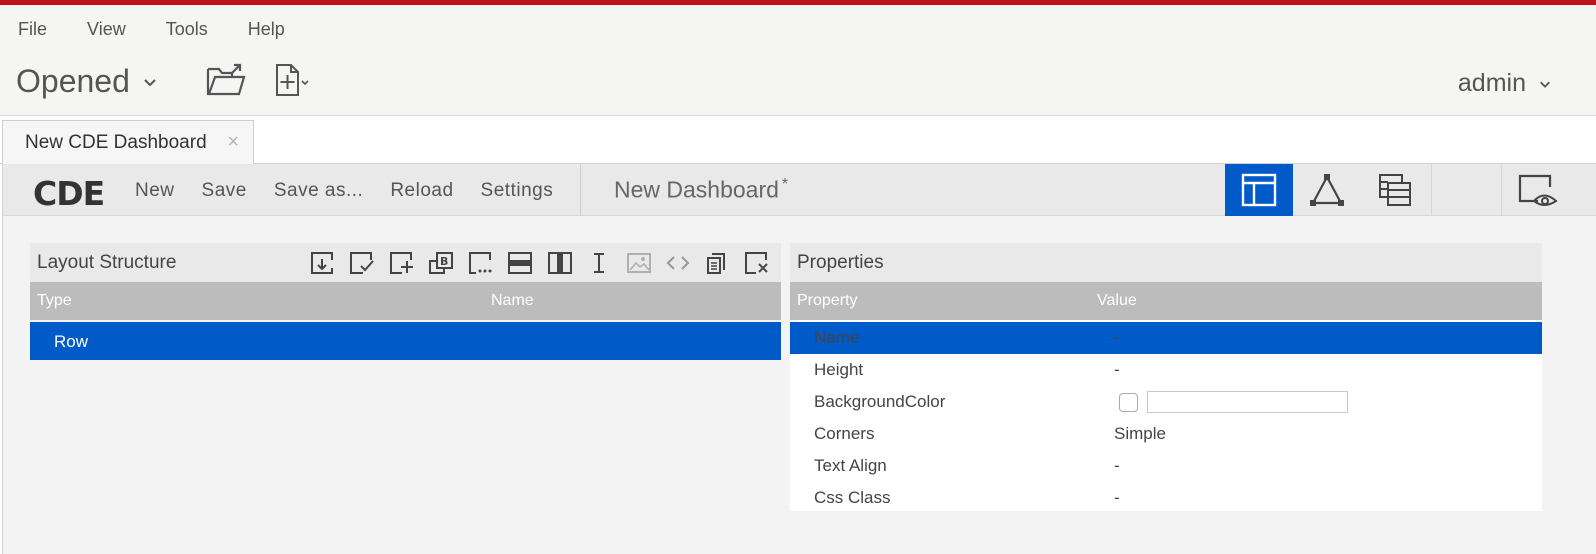  Describe the element at coordinates (421, 191) in the screenshot. I see `reload-button: Reload` at that location.